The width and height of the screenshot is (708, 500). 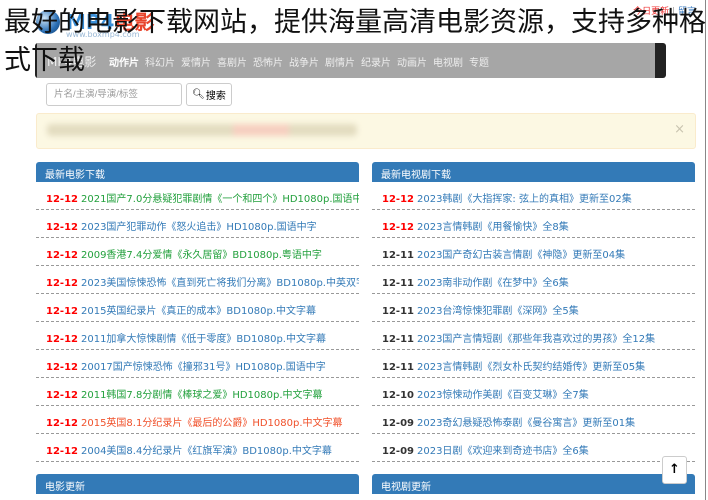 I want to click on tv-updates-header: 电视剧更新, so click(x=533, y=484).